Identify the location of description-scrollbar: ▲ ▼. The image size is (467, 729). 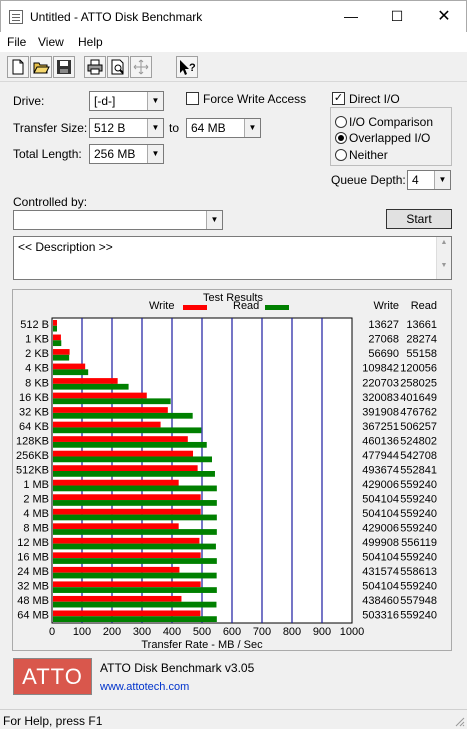
(443, 258).